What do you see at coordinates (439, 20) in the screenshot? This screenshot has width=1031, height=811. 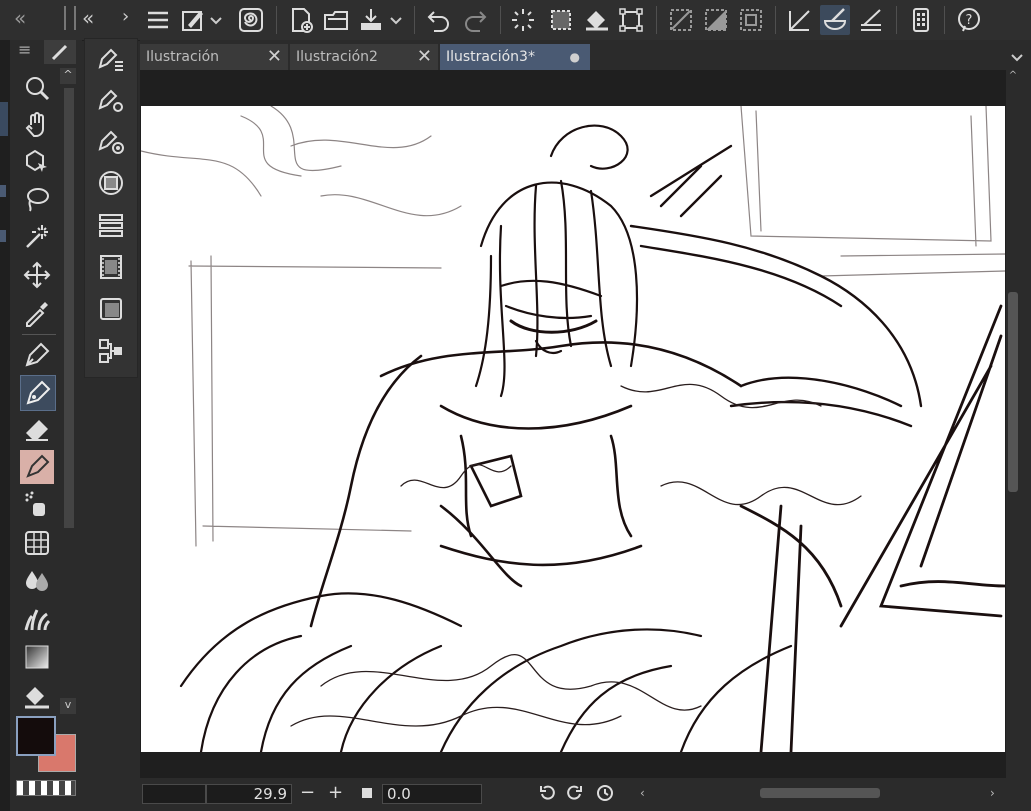 I see `undo-icon` at bounding box center [439, 20].